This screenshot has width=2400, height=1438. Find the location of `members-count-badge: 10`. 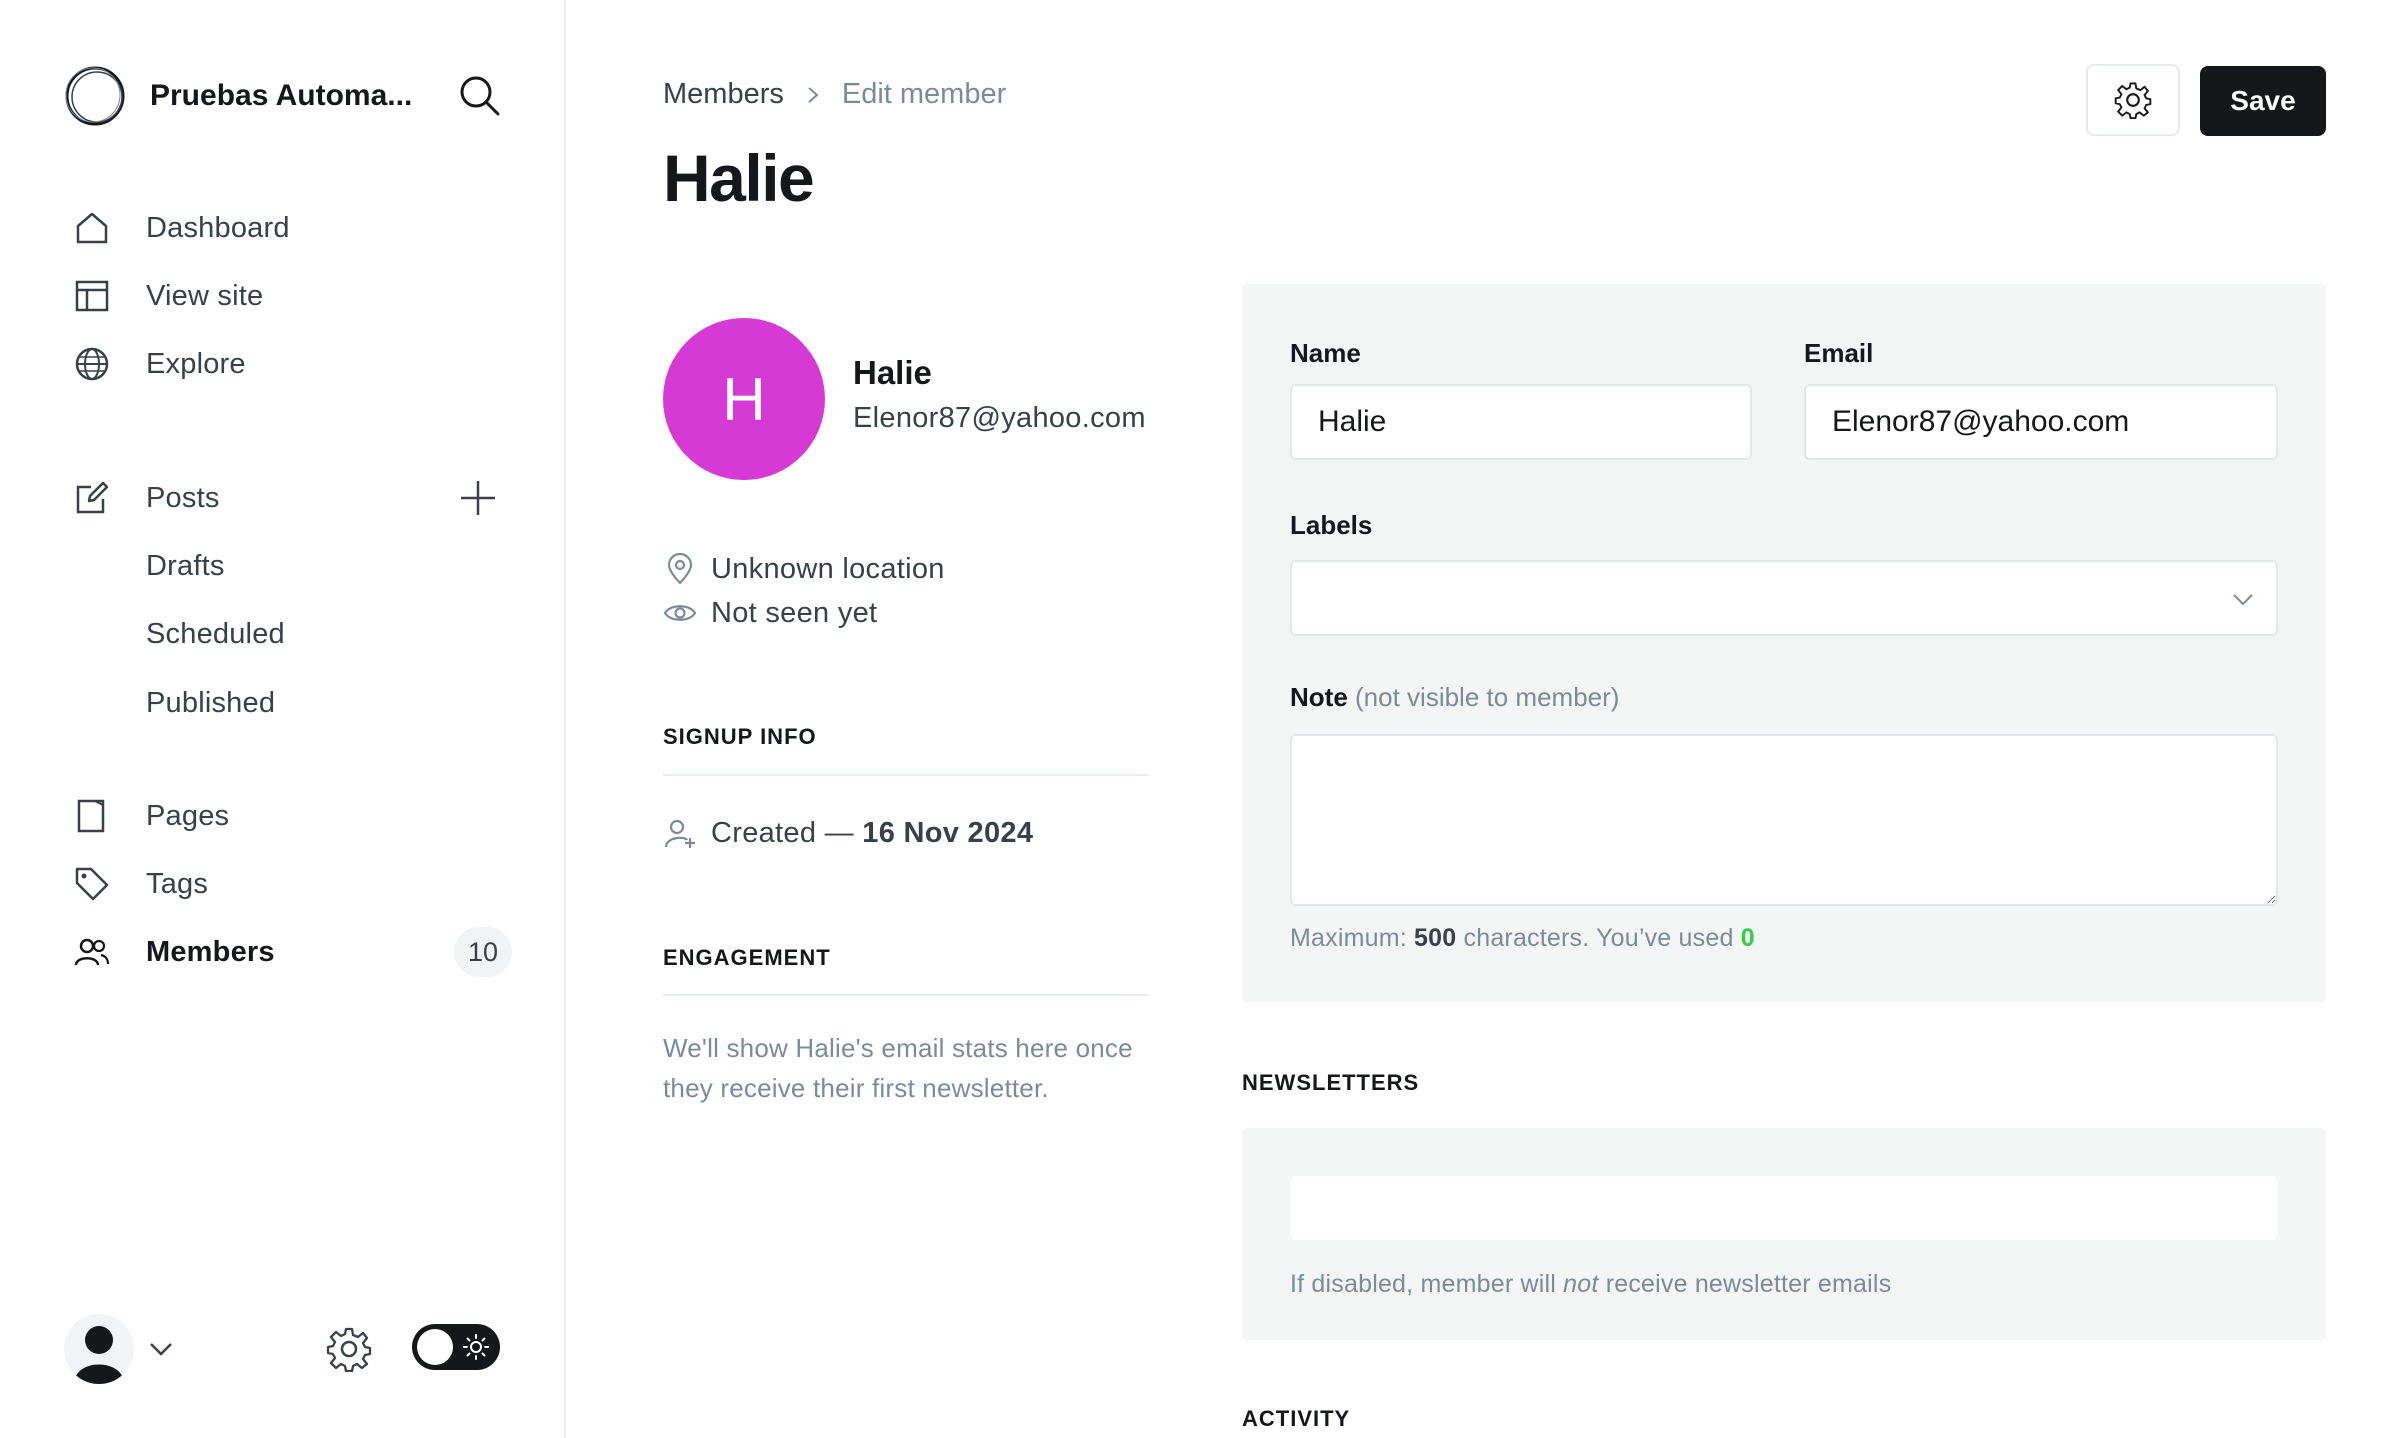

members-count-badge: 10 is located at coordinates (483, 952).